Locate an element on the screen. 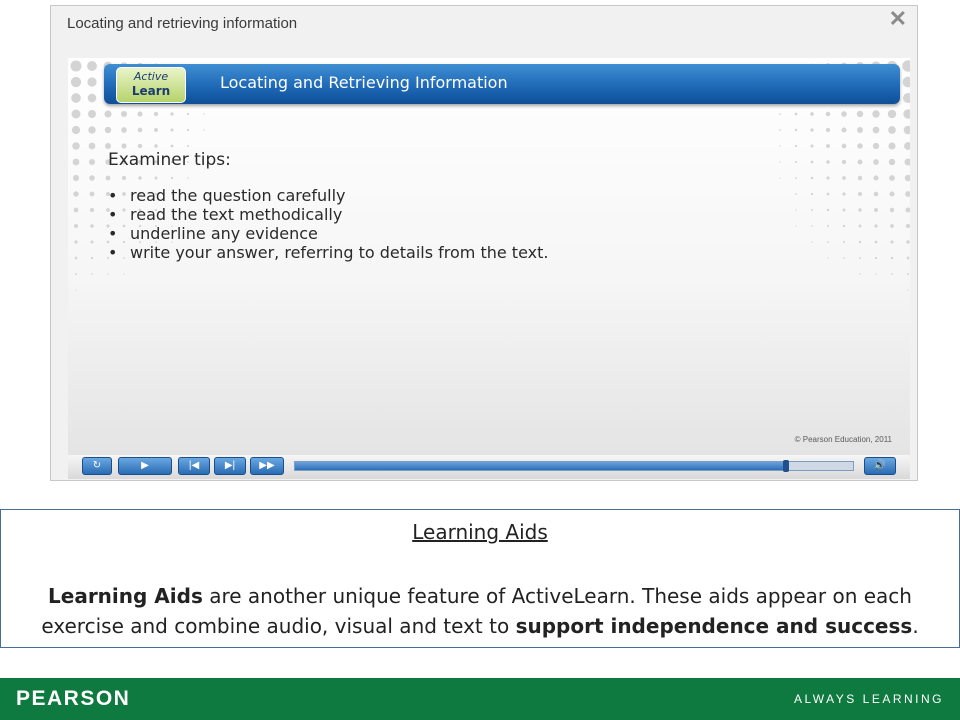  fast-forward-button: ▶▶ is located at coordinates (267, 466).